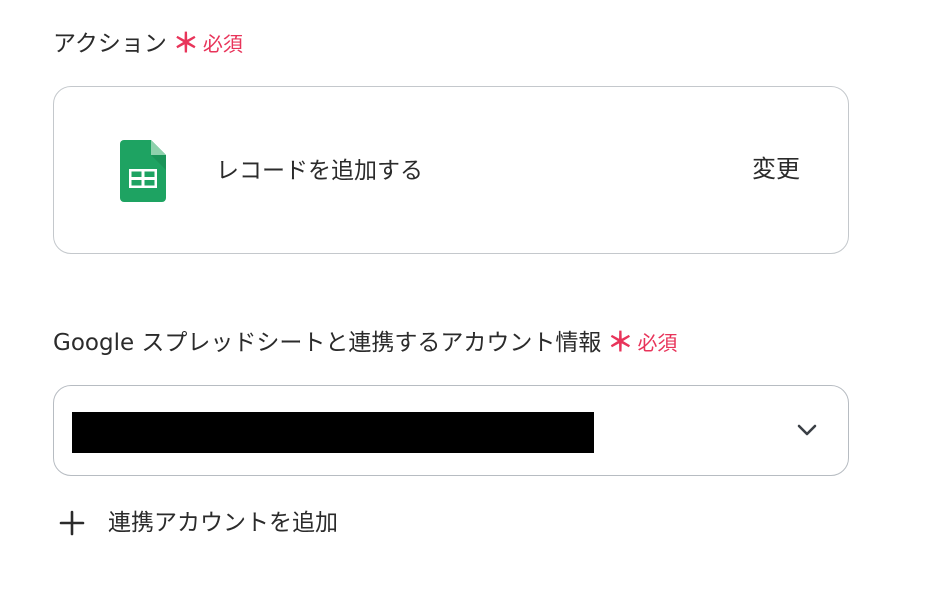 Image resolution: width=950 pixels, height=590 pixels. Describe the element at coordinates (223, 523) in the screenshot. I see `add-account-label: 連携アカウントを追加` at that location.